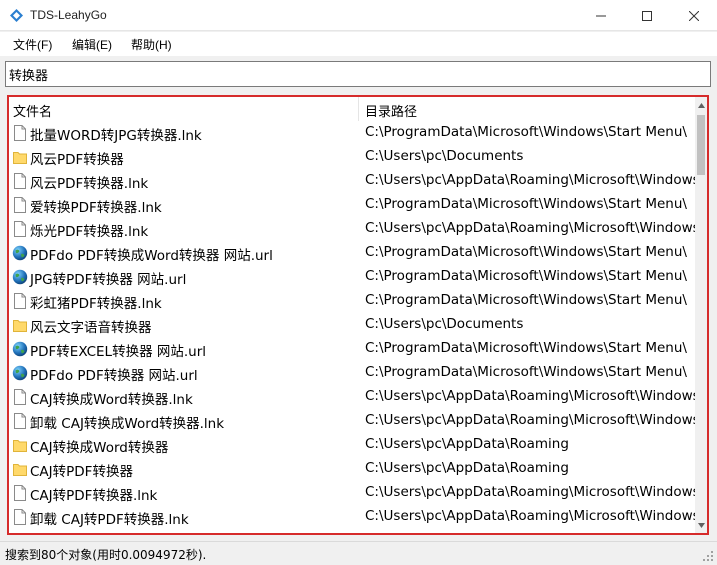 Image resolution: width=717 pixels, height=565 pixels. What do you see at coordinates (108, 280) in the screenshot?
I see `row-filename: JPG转PDF转换器 网站.url` at bounding box center [108, 280].